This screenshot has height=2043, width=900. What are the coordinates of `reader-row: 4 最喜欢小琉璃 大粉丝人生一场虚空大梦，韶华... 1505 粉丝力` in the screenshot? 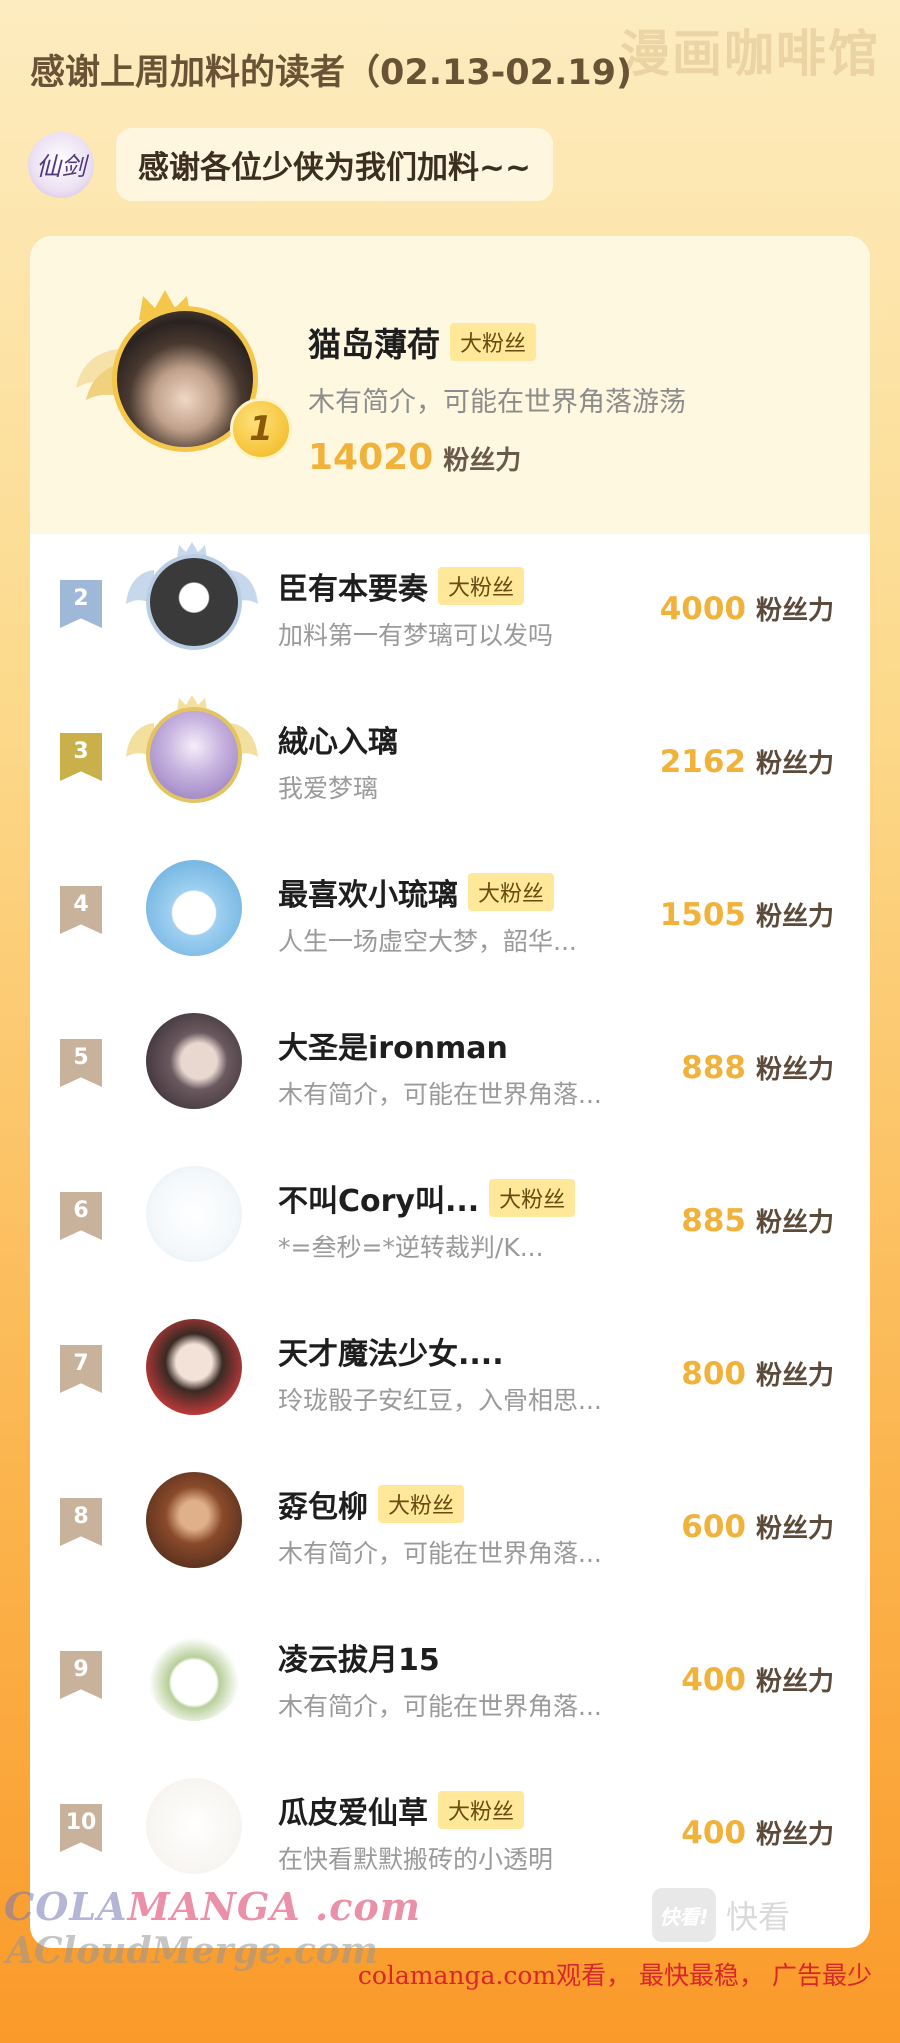 It's located at (450, 916).